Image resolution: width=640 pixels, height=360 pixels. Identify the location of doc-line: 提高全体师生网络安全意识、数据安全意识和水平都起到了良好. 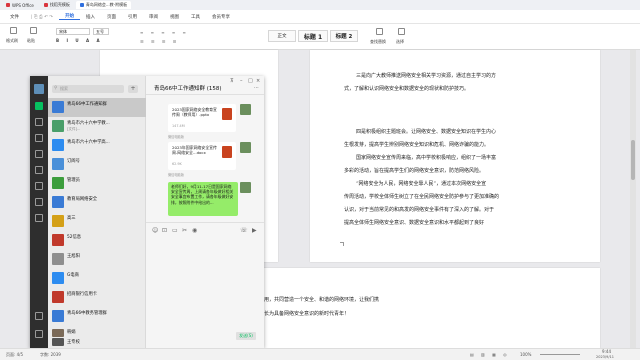
(414, 223).